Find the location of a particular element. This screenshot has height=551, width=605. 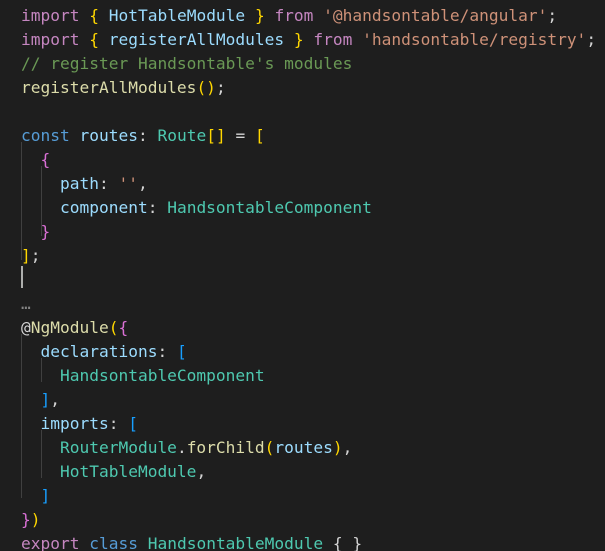

code-line: RouterModule.forChild(routes), is located at coordinates (186, 448).